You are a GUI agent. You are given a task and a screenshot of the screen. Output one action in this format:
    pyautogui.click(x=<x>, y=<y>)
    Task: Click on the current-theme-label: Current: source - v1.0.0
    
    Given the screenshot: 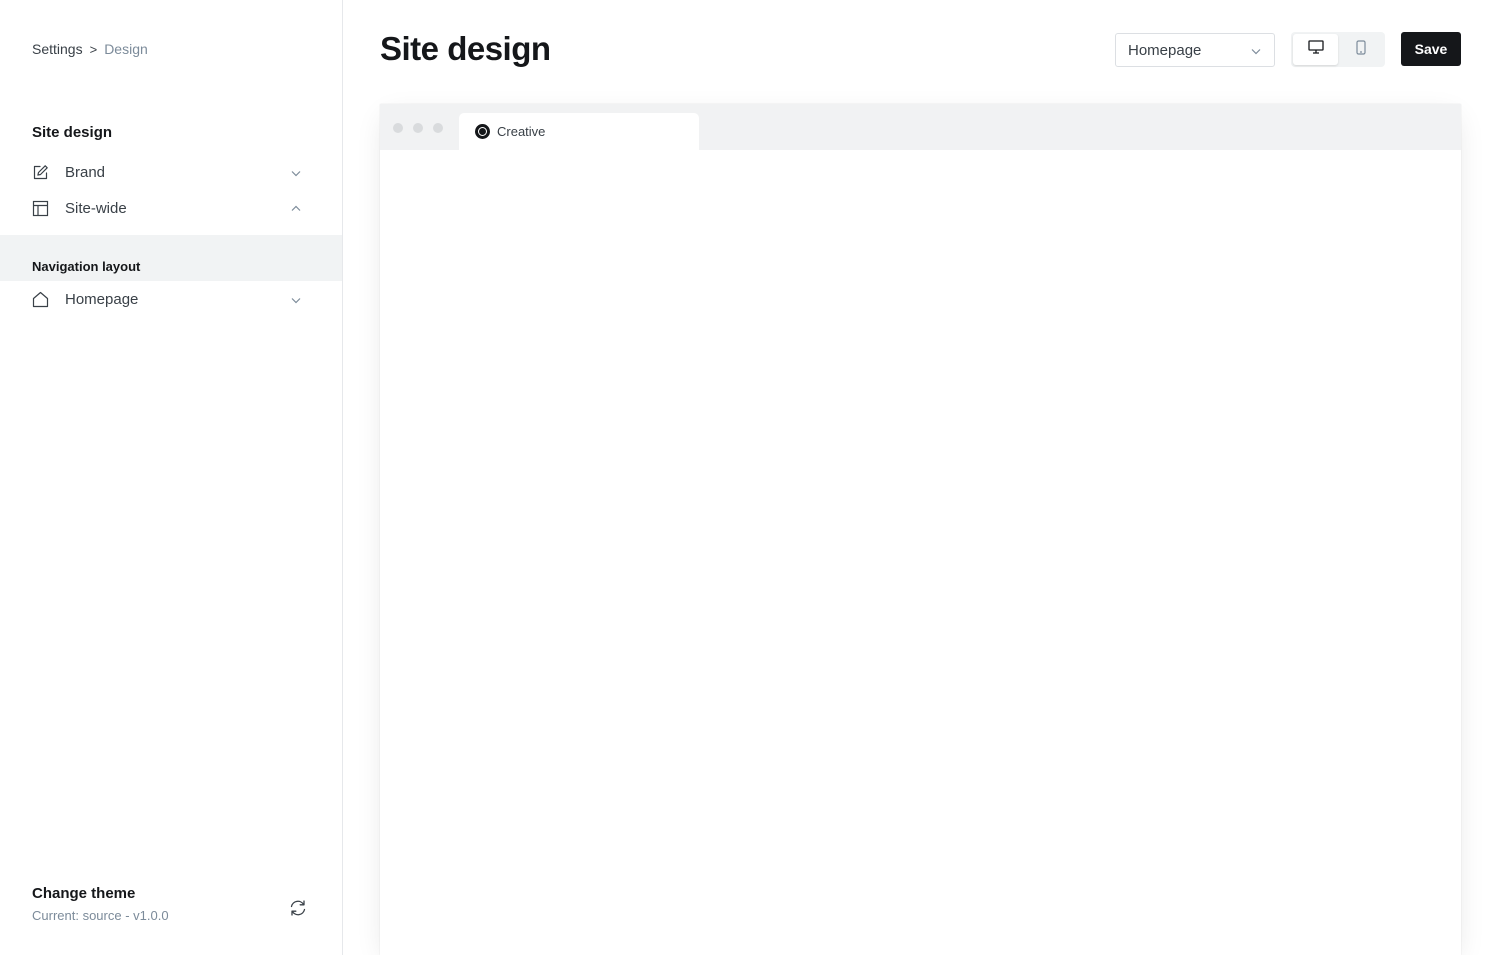 What is the action you would take?
    pyautogui.click(x=100, y=915)
    